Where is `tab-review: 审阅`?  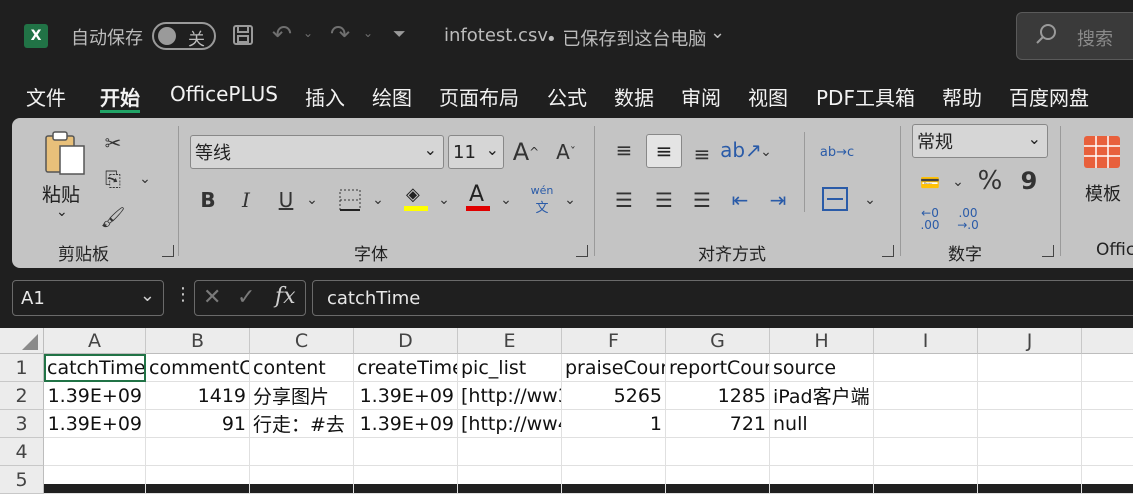 tab-review: 审阅 is located at coordinates (701, 96).